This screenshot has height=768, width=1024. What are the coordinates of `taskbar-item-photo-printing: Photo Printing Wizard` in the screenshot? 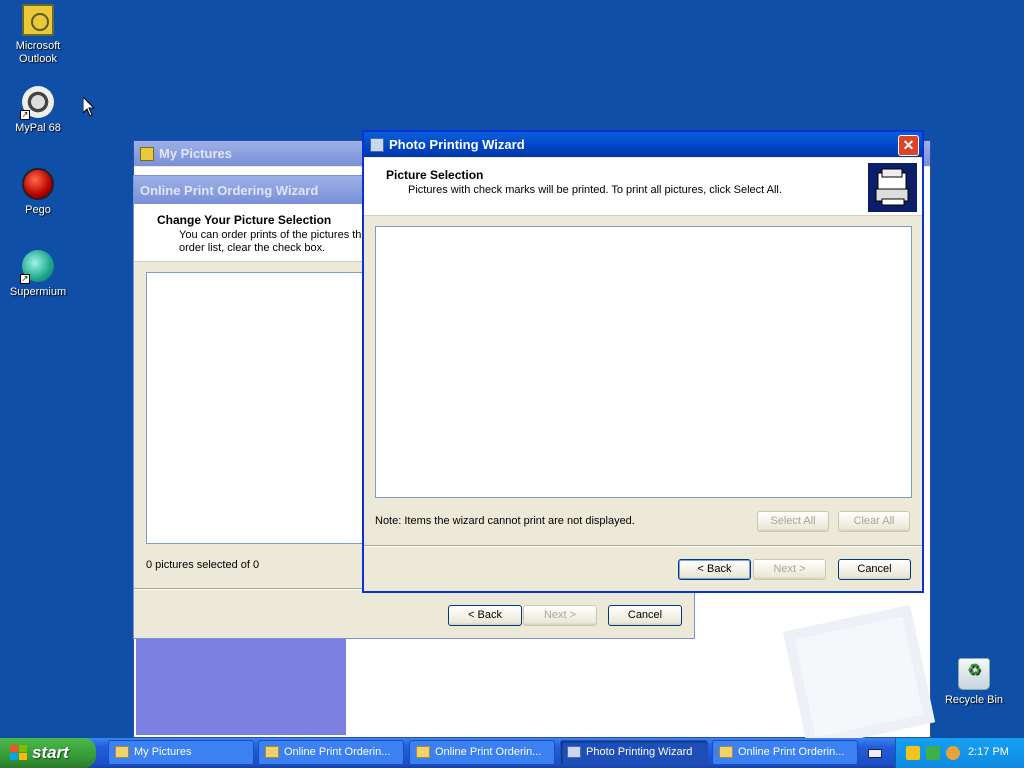 It's located at (634, 752).